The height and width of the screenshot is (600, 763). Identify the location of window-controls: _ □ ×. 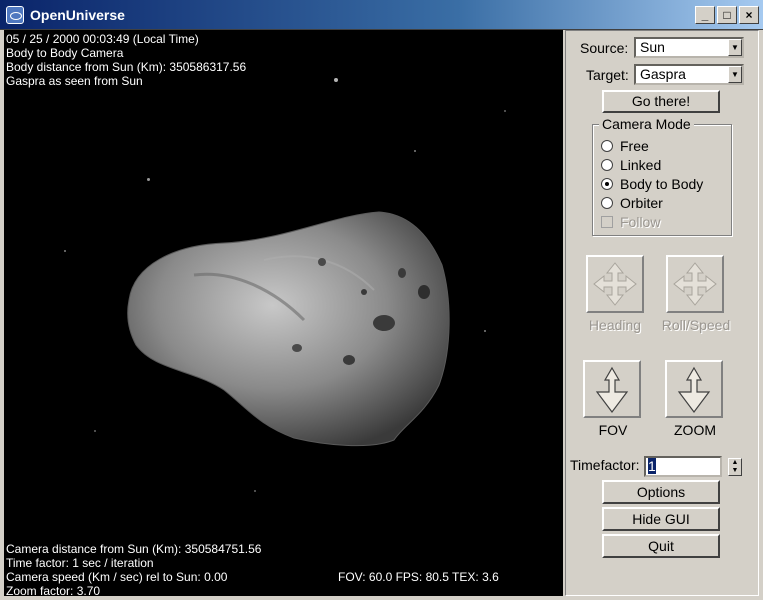
(727, 15).